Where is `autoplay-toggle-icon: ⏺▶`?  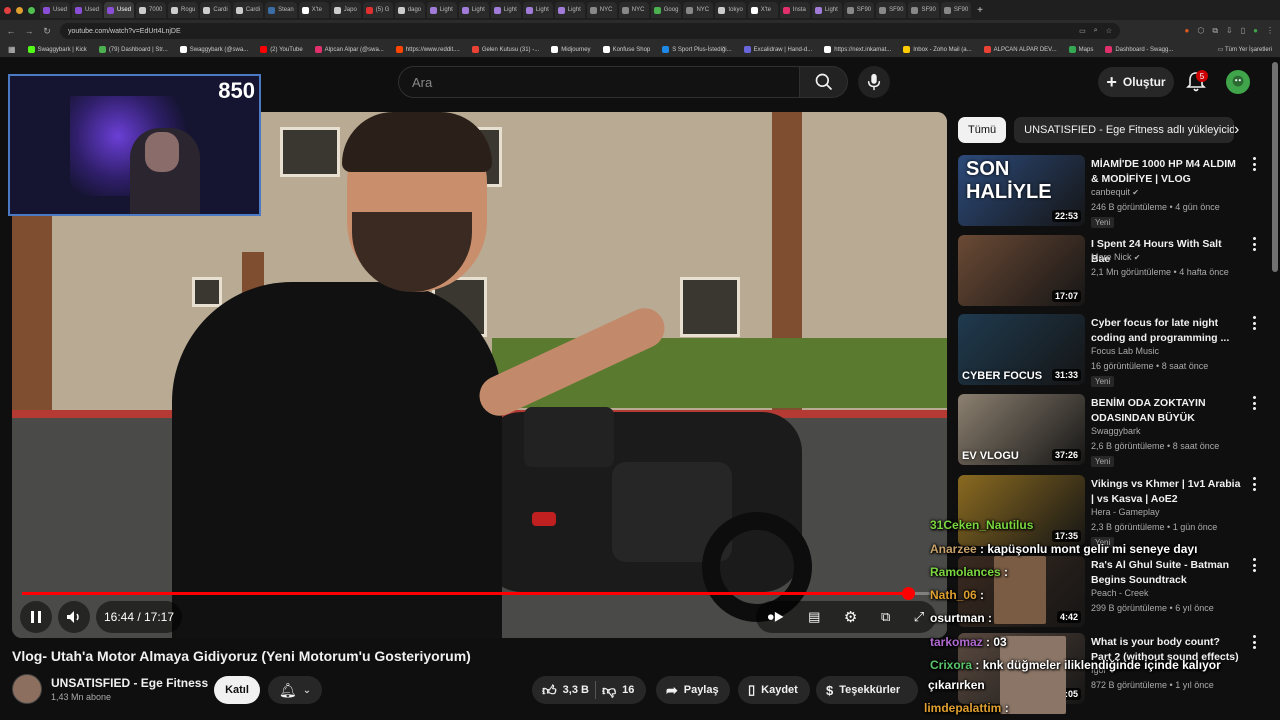
autoplay-toggle-icon: ⏺▶ is located at coordinates (776, 617).